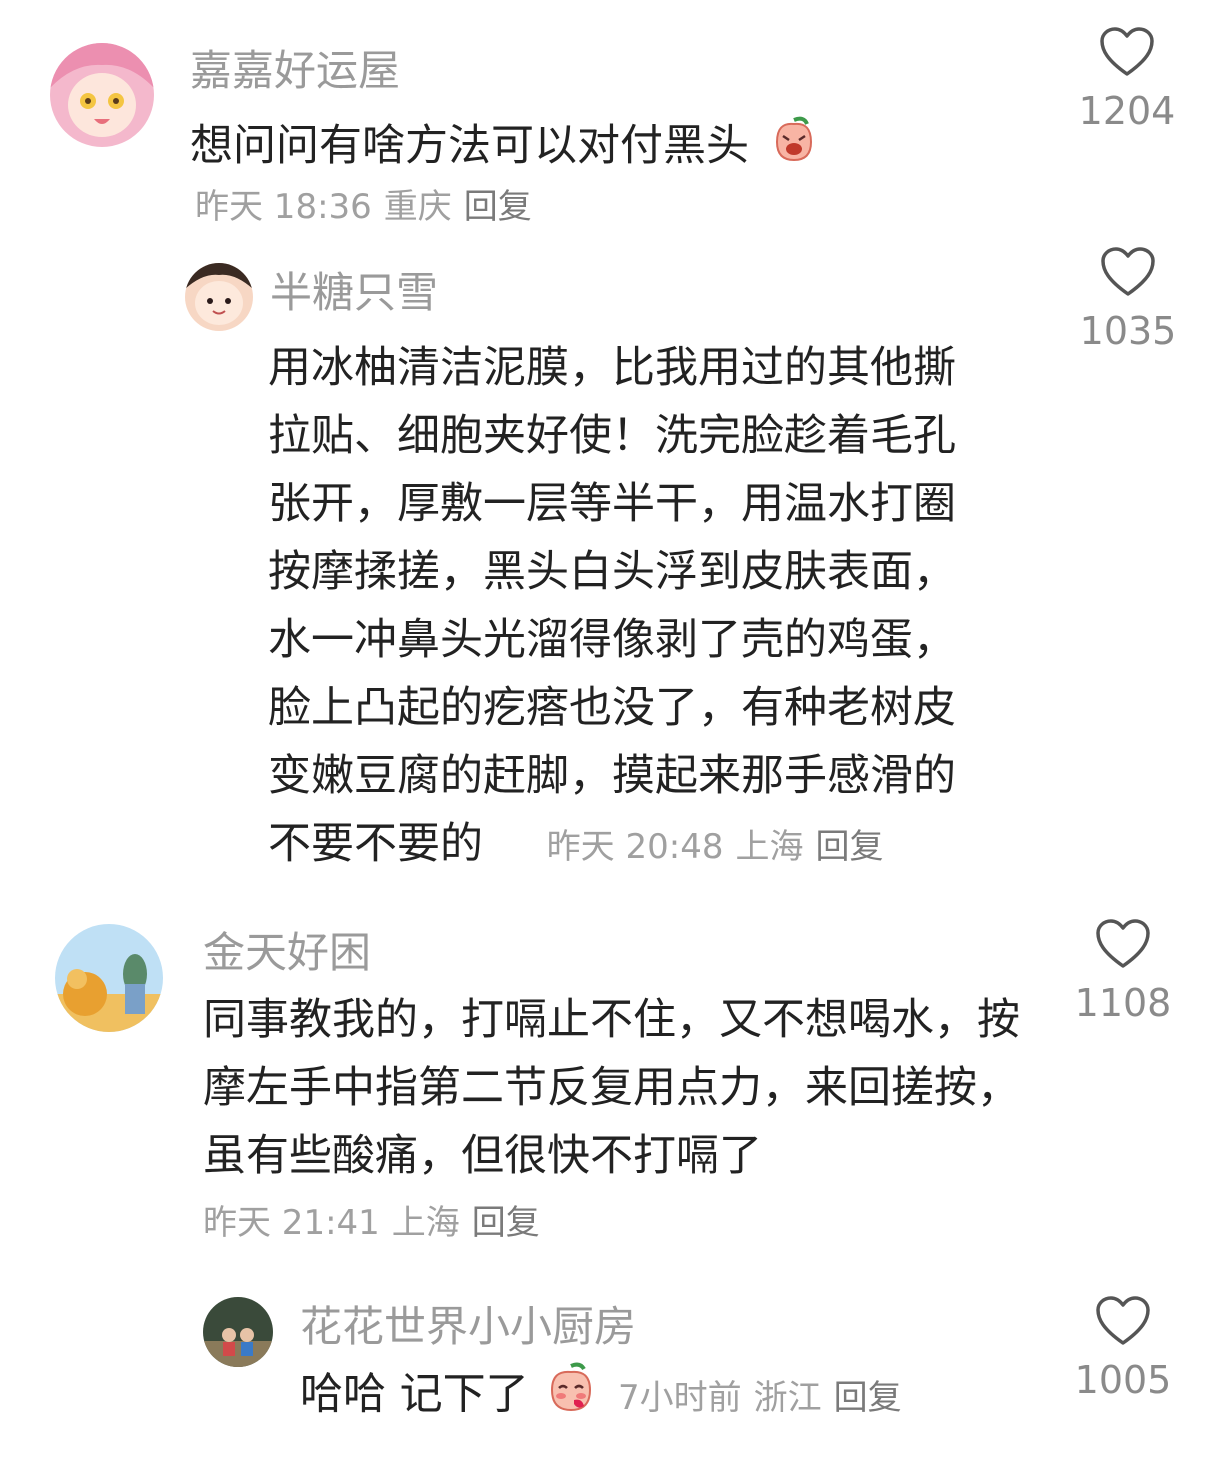  What do you see at coordinates (354, 293) in the screenshot?
I see `username: 半糖只雪` at bounding box center [354, 293].